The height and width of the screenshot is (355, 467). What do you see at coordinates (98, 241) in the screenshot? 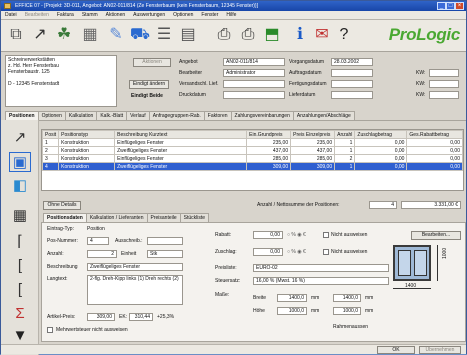
I see `posnr-field: 4` at bounding box center [98, 241].